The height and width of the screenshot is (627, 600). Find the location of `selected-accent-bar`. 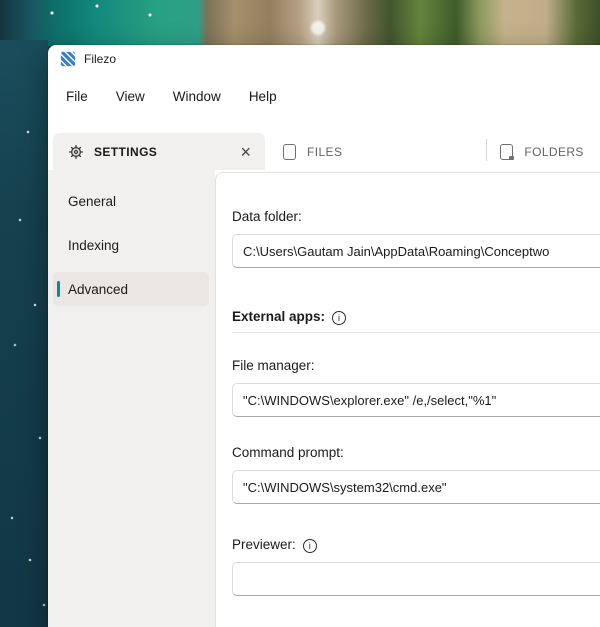

selected-accent-bar is located at coordinates (58, 289).